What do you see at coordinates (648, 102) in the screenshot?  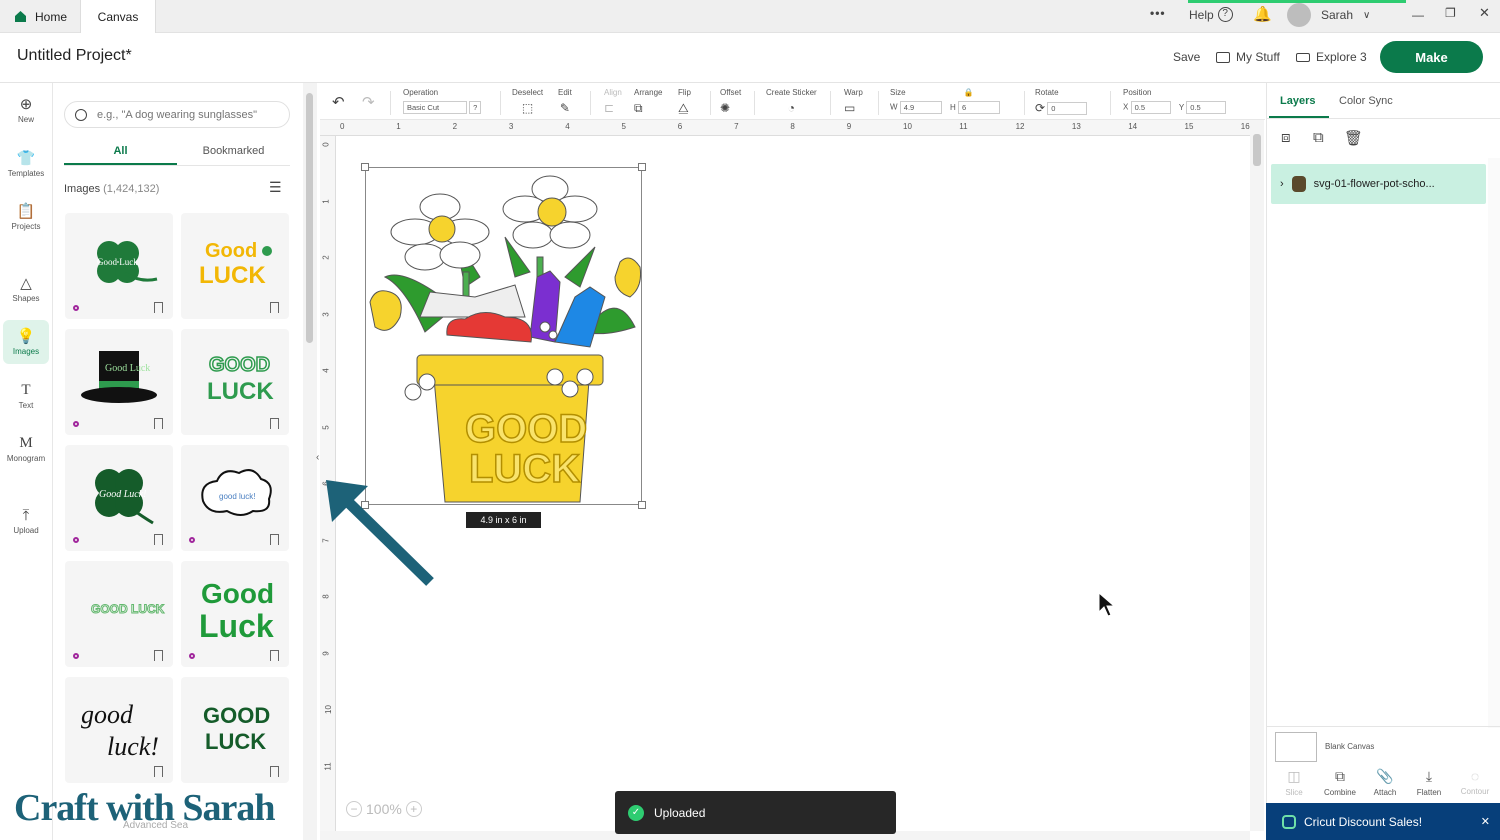 I see `arrange-group: Arrange ⧉` at bounding box center [648, 102].